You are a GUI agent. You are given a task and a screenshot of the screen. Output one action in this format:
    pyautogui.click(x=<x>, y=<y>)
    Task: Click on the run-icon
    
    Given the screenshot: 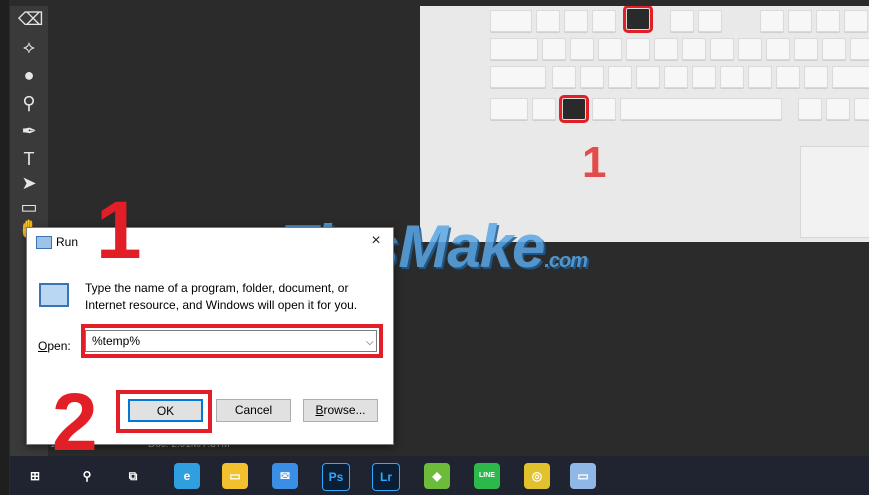 What is the action you would take?
    pyautogui.click(x=54, y=295)
    